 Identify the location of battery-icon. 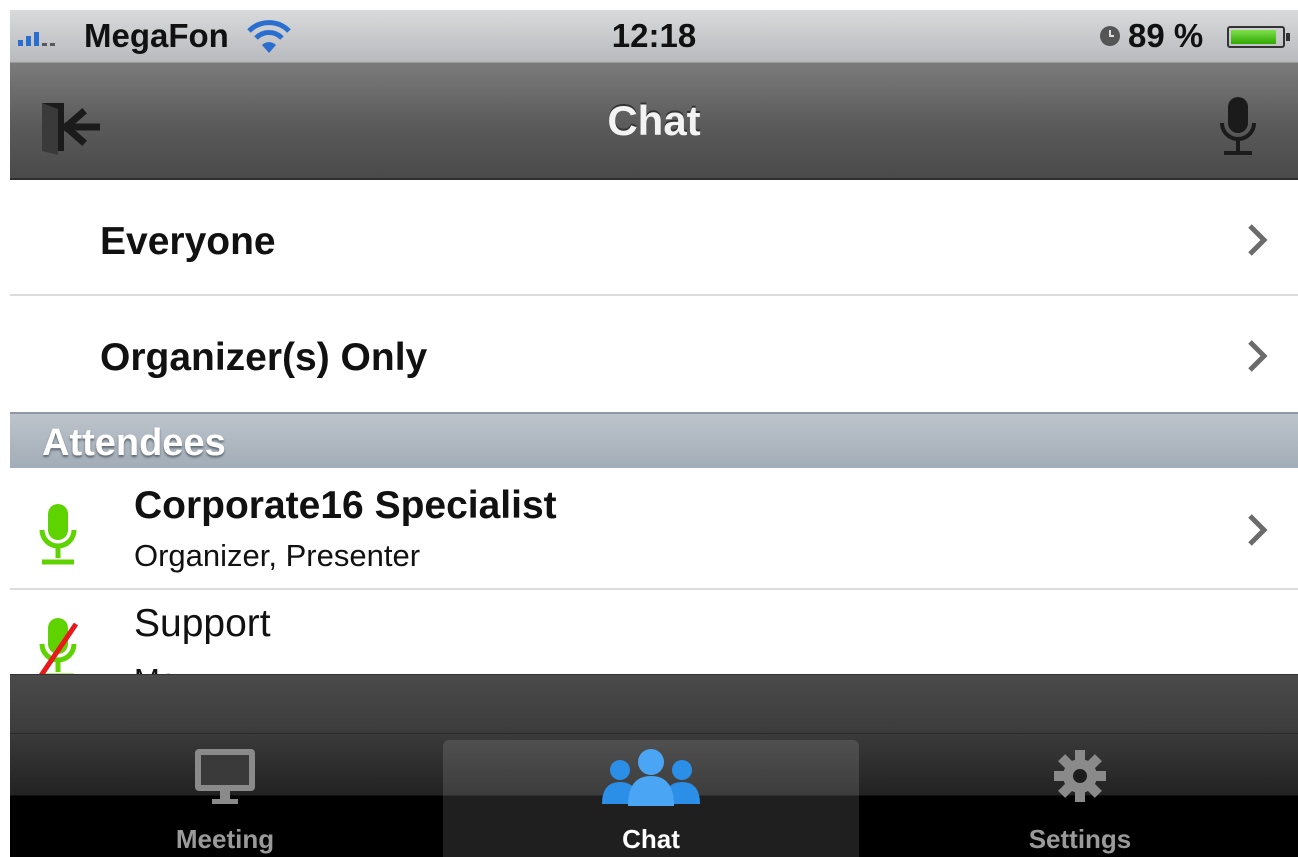
(1258, 37).